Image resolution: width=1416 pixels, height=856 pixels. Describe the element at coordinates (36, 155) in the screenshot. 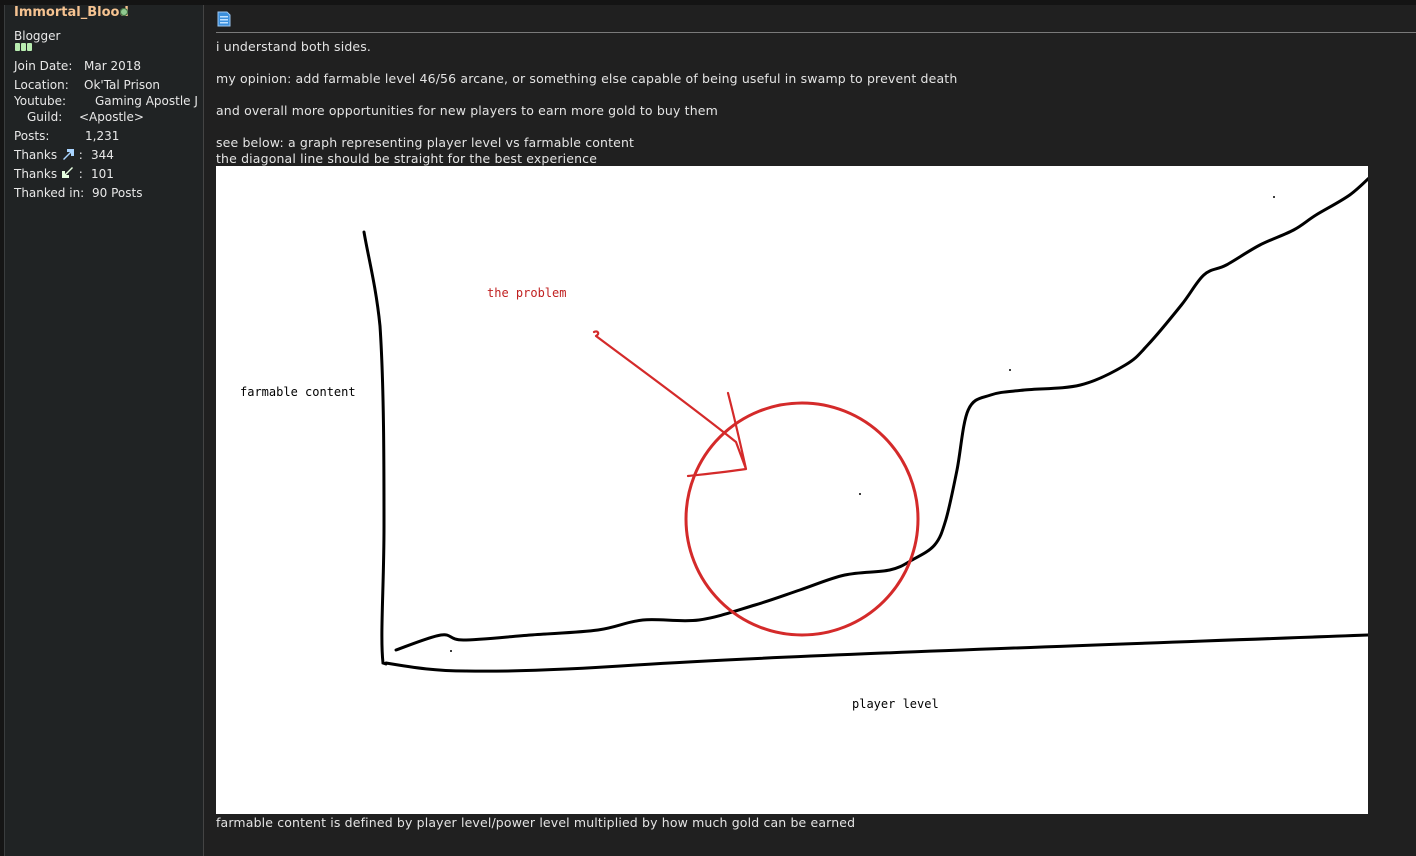

I see `thanks-given-text: Thanks` at that location.